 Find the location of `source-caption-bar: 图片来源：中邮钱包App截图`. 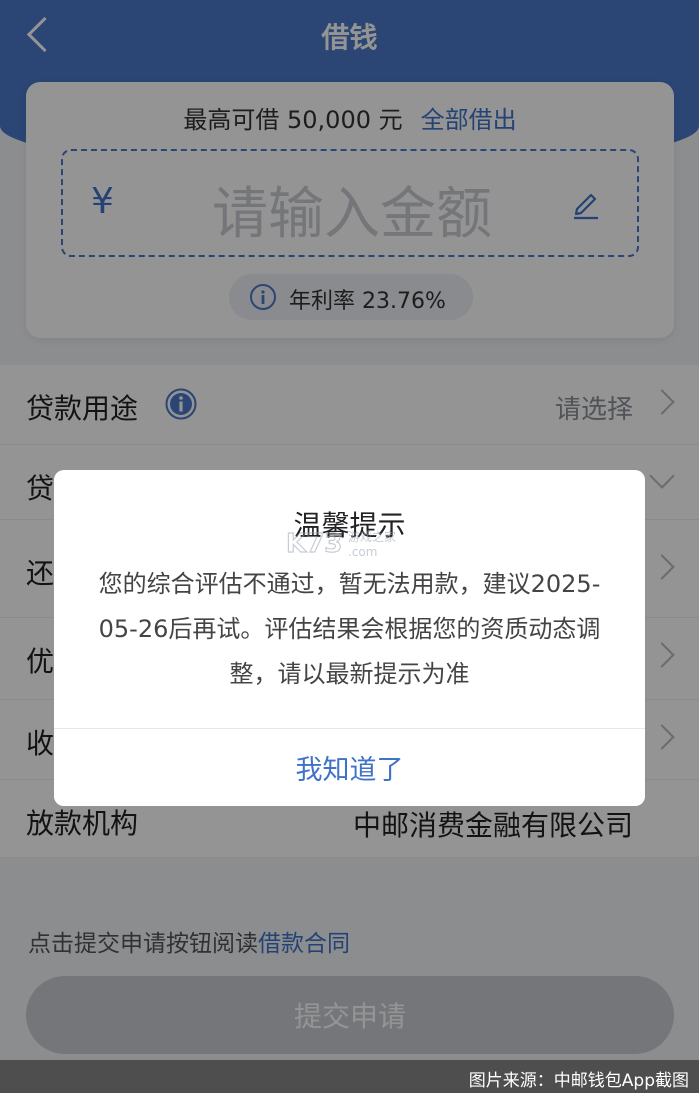

source-caption-bar: 图片来源：中邮钱包App截图 is located at coordinates (349, 1076).